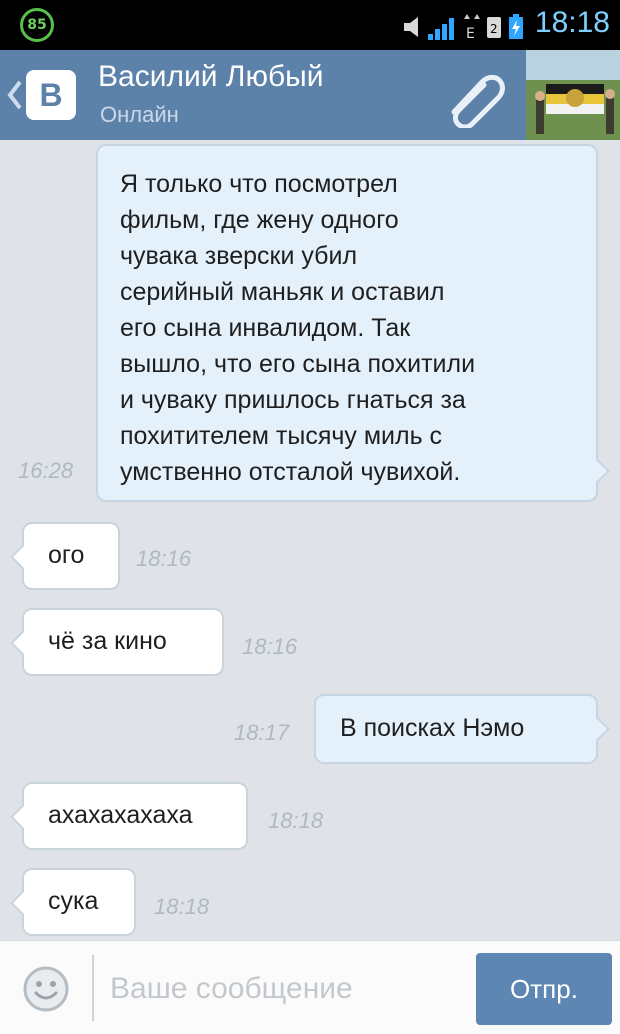 This screenshot has height=1034, width=620. What do you see at coordinates (432, 728) in the screenshot?
I see `message-text: В поисках Нэмо` at bounding box center [432, 728].